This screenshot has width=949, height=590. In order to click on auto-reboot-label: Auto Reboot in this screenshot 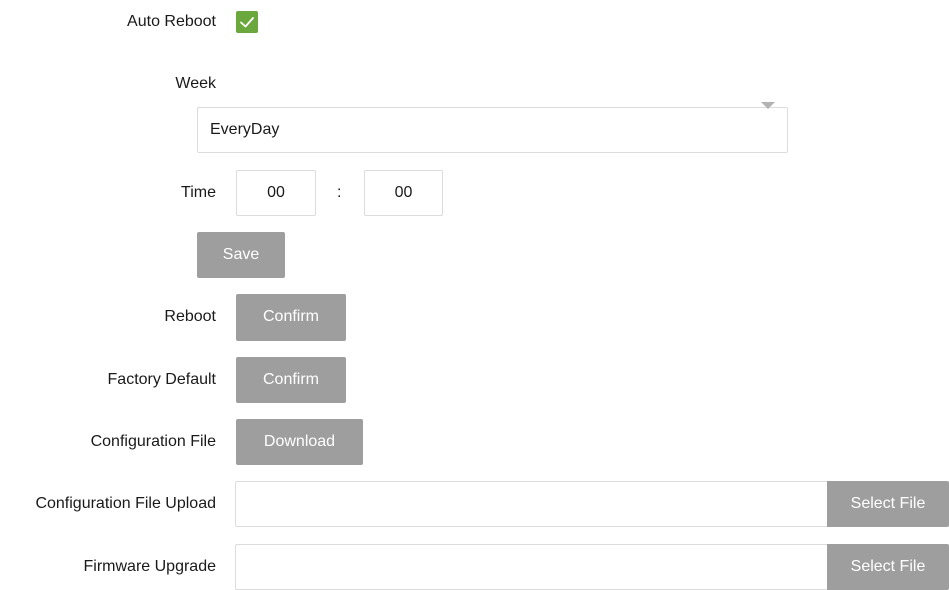, I will do `click(171, 21)`.